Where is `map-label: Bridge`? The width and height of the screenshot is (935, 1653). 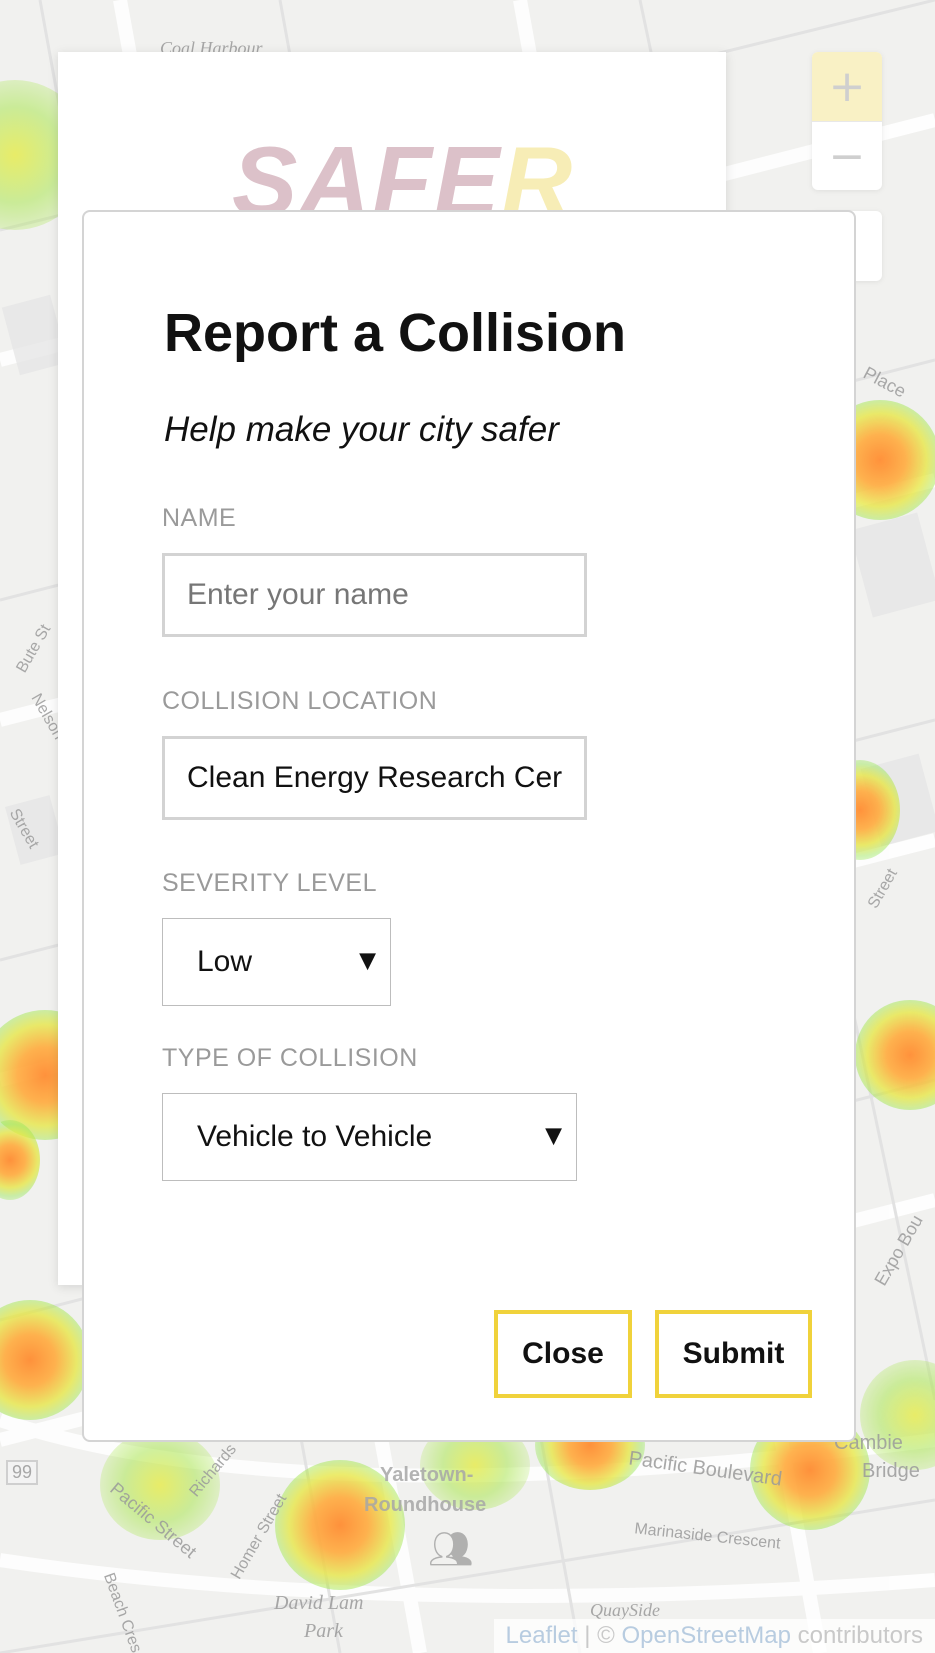
map-label: Bridge is located at coordinates (891, 1471).